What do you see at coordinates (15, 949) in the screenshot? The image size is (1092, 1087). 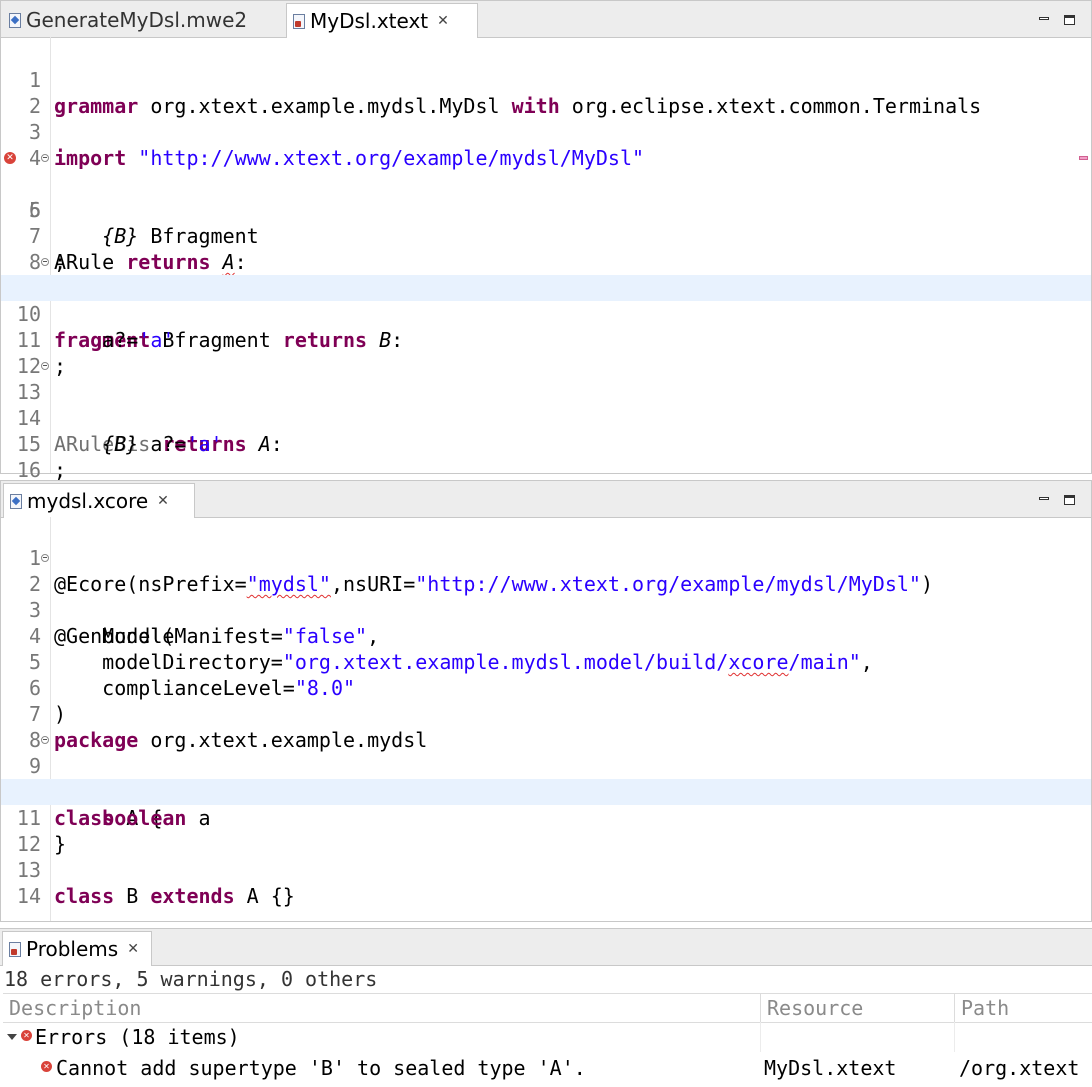 I see `problems-icon` at bounding box center [15, 949].